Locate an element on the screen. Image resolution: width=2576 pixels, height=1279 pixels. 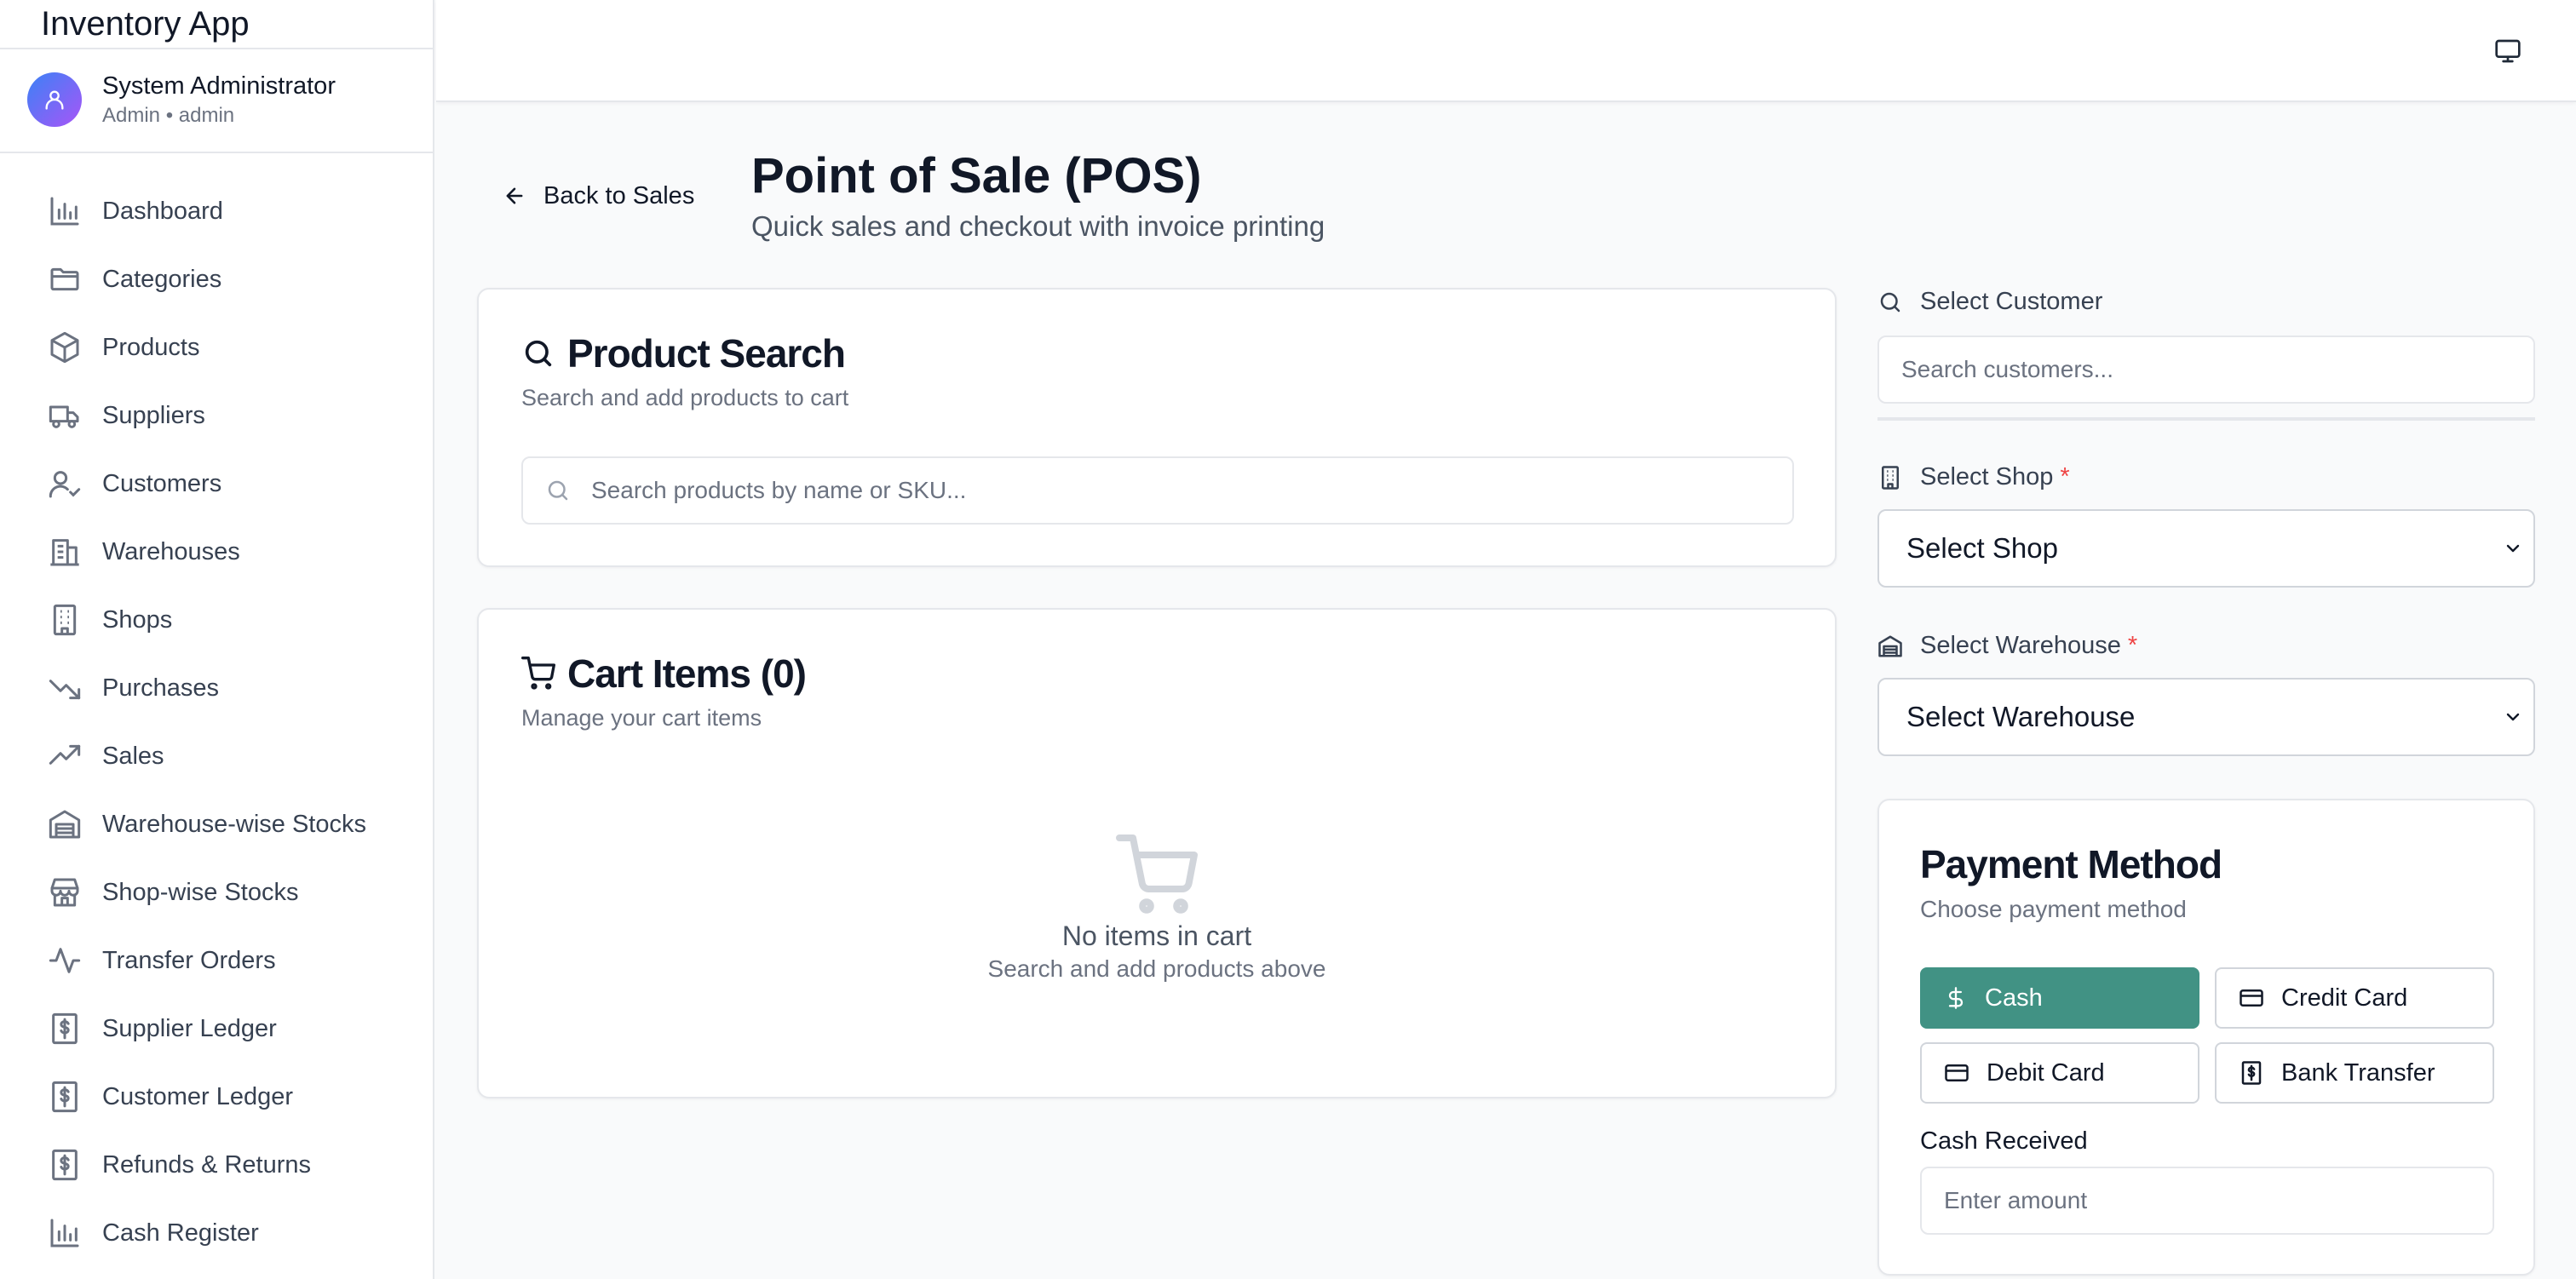
monitor-icon is located at coordinates (2508, 51).